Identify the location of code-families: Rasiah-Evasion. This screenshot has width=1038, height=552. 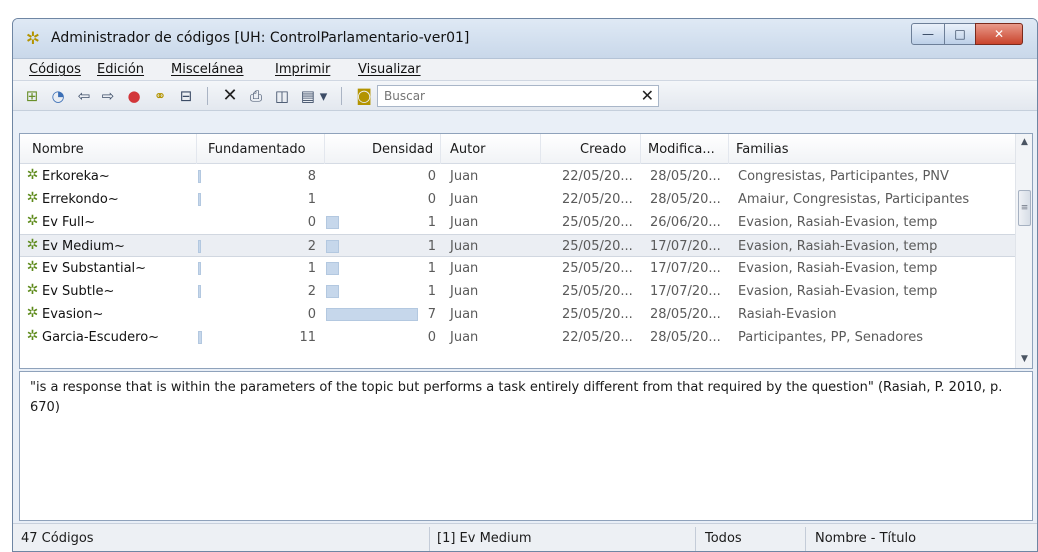
(787, 314).